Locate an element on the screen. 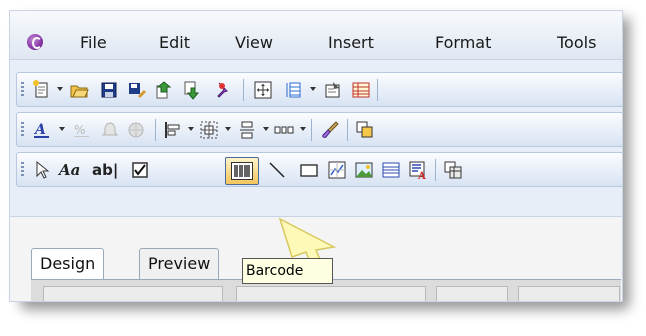 This screenshot has height=336, width=646. save-icon is located at coordinates (109, 90).